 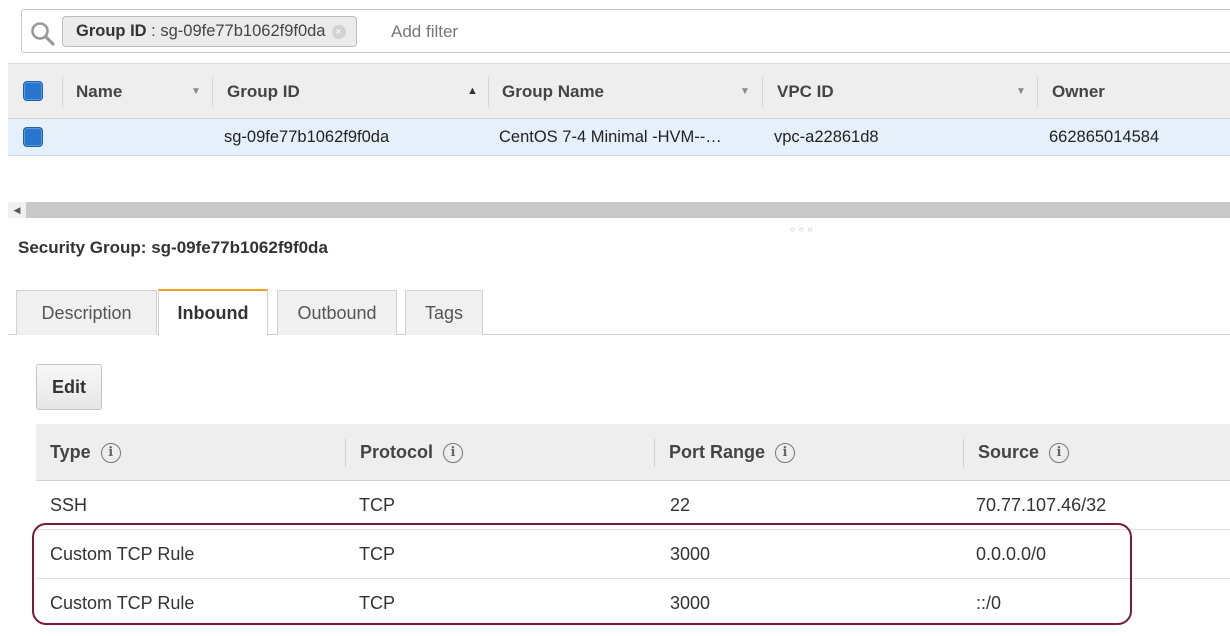 What do you see at coordinates (717, 452) in the screenshot?
I see `column-header-port-range-label: Port Range` at bounding box center [717, 452].